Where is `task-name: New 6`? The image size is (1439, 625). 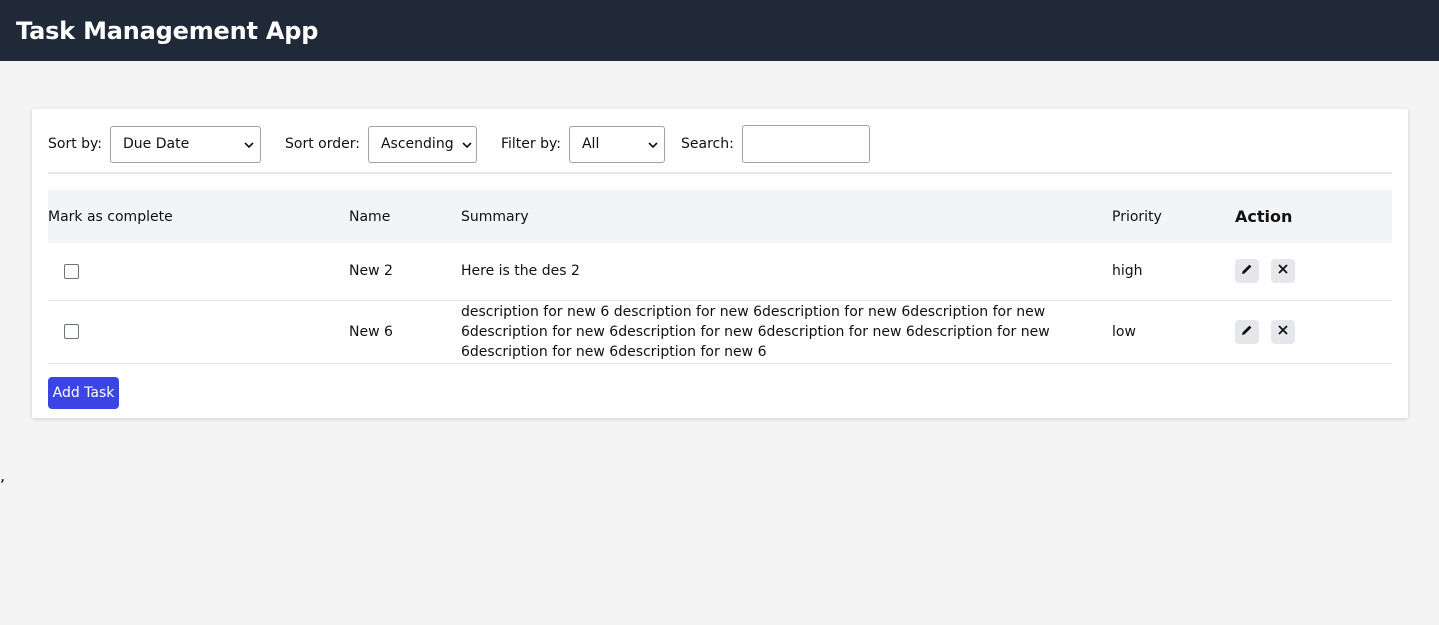 task-name: New 6 is located at coordinates (371, 331).